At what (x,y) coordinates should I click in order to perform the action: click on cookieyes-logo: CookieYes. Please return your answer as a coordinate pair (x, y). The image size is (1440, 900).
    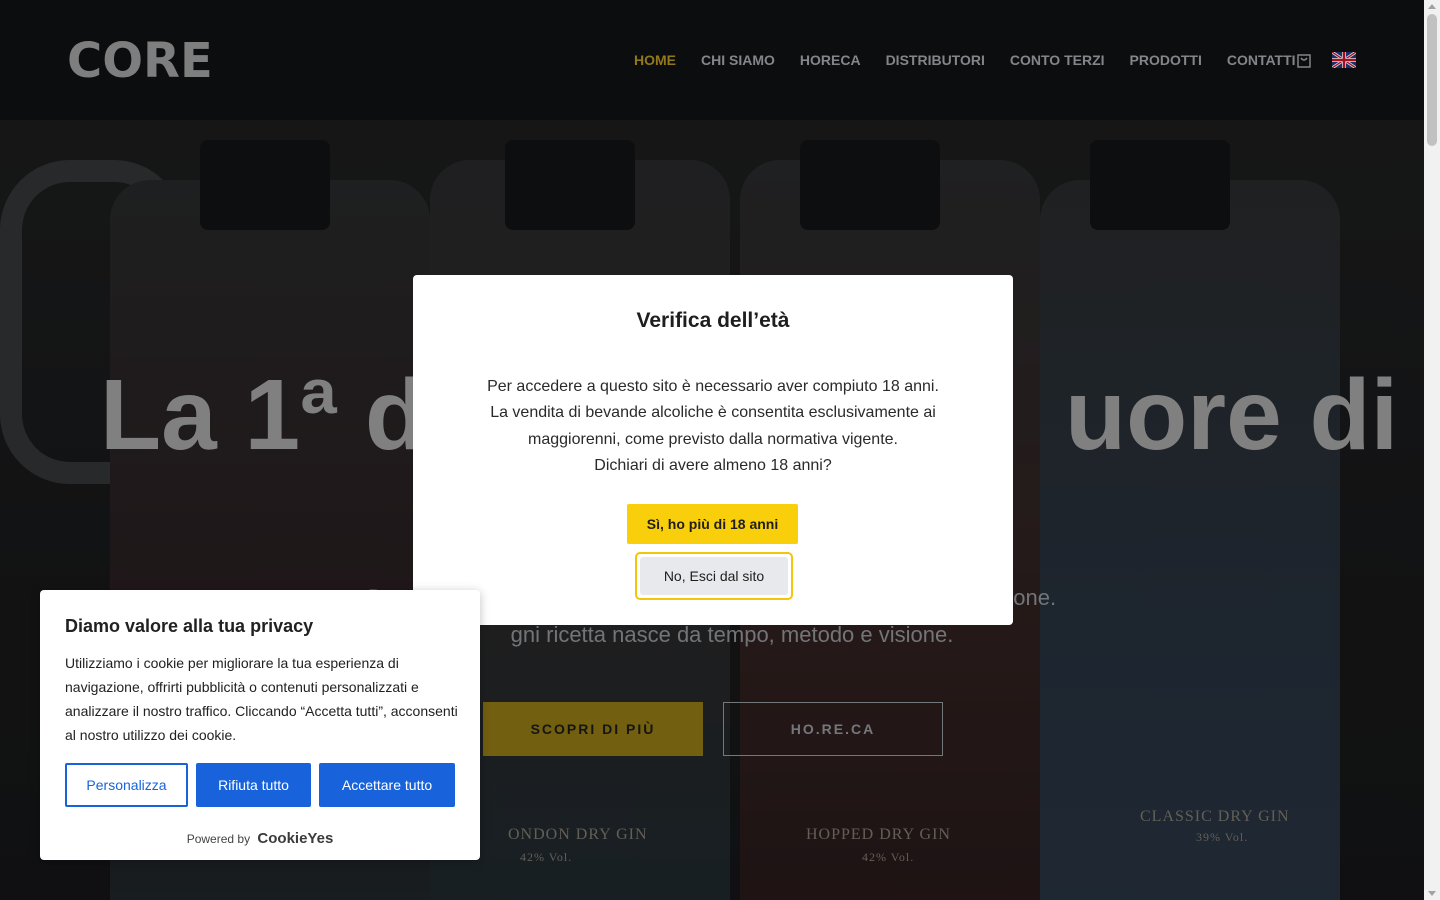
    Looking at the image, I should click on (295, 838).